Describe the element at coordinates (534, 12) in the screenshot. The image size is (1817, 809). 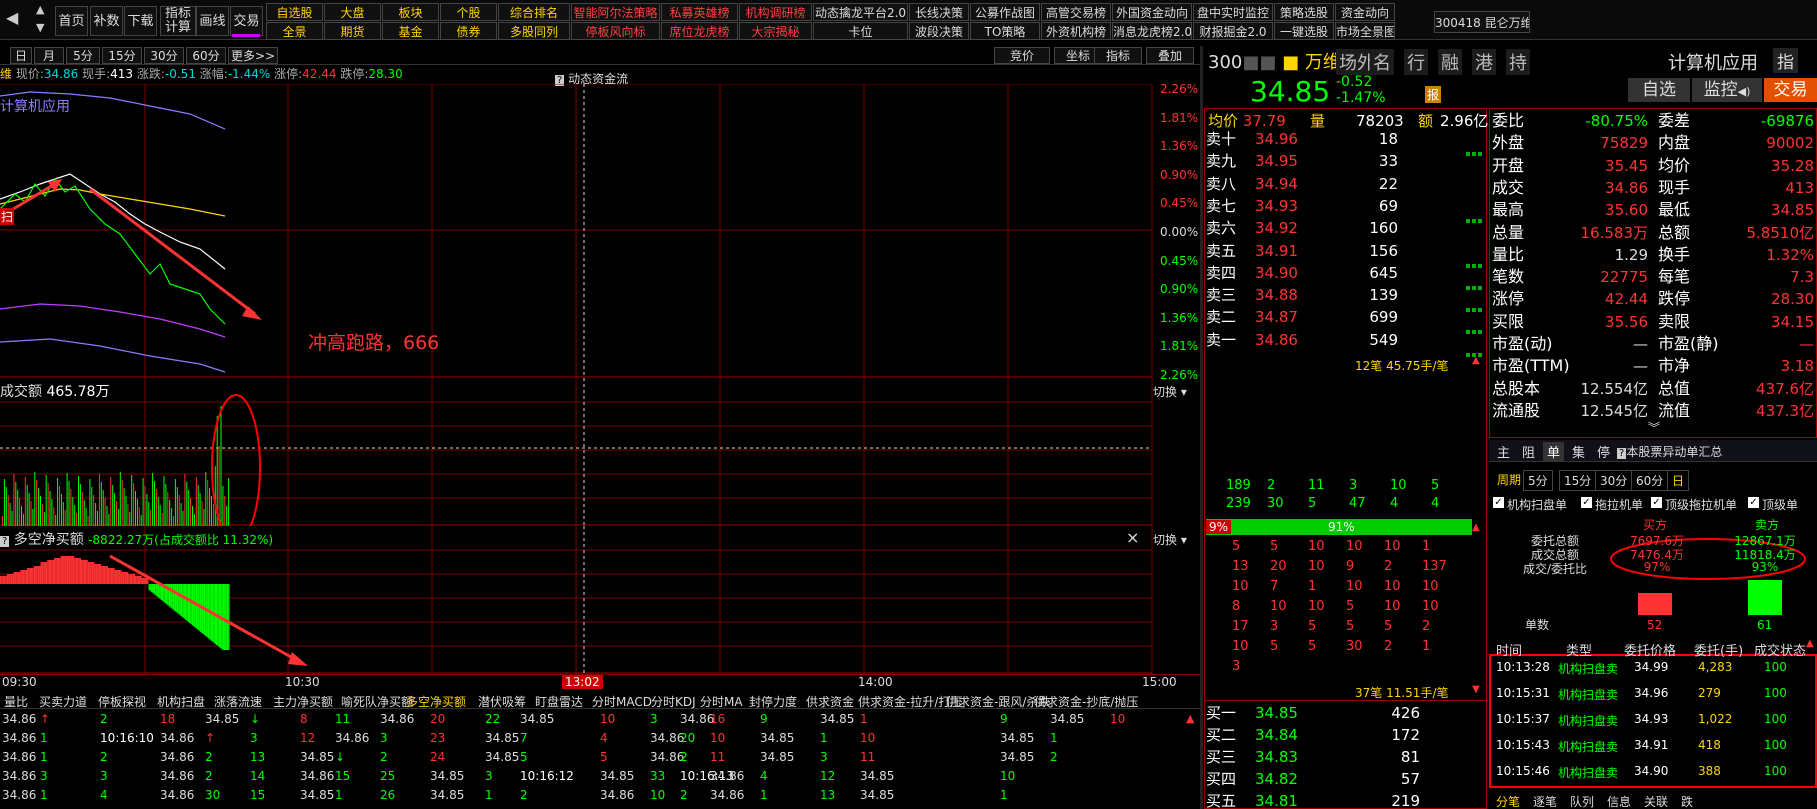
I see `menu-row1-4: 综合排名` at that location.